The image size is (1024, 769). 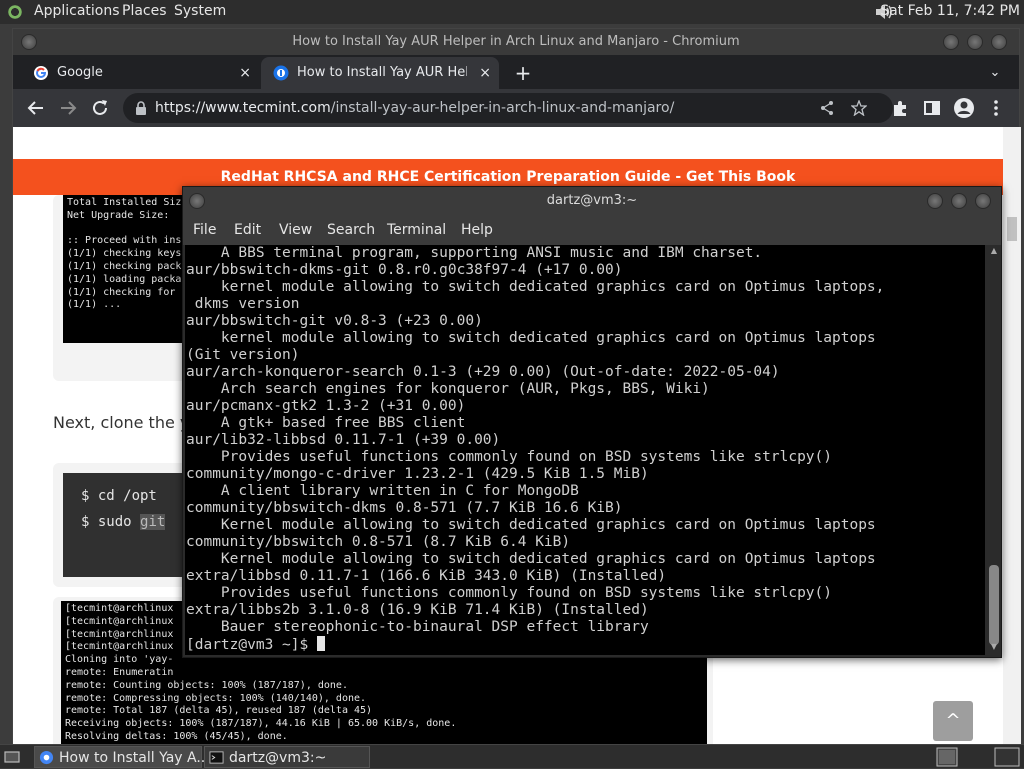 What do you see at coordinates (351, 230) in the screenshot?
I see `menu-search: Search` at bounding box center [351, 230].